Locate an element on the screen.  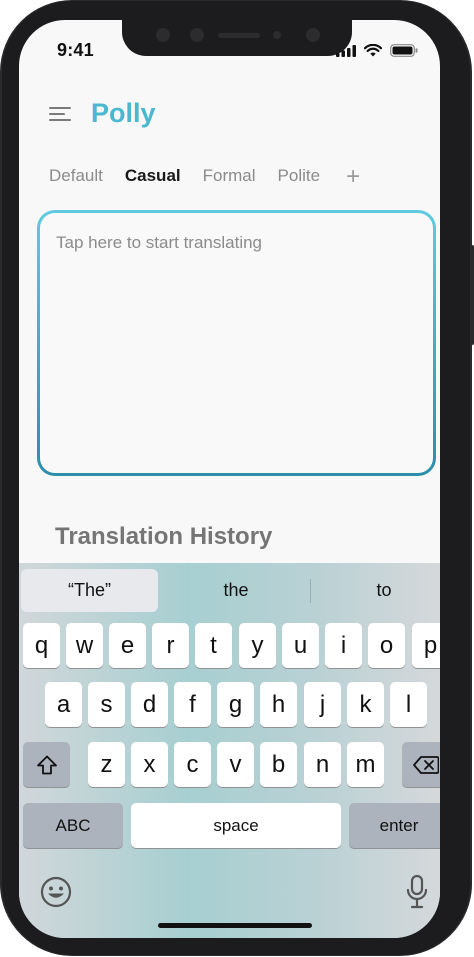
key-p: p is located at coordinates (426, 645).